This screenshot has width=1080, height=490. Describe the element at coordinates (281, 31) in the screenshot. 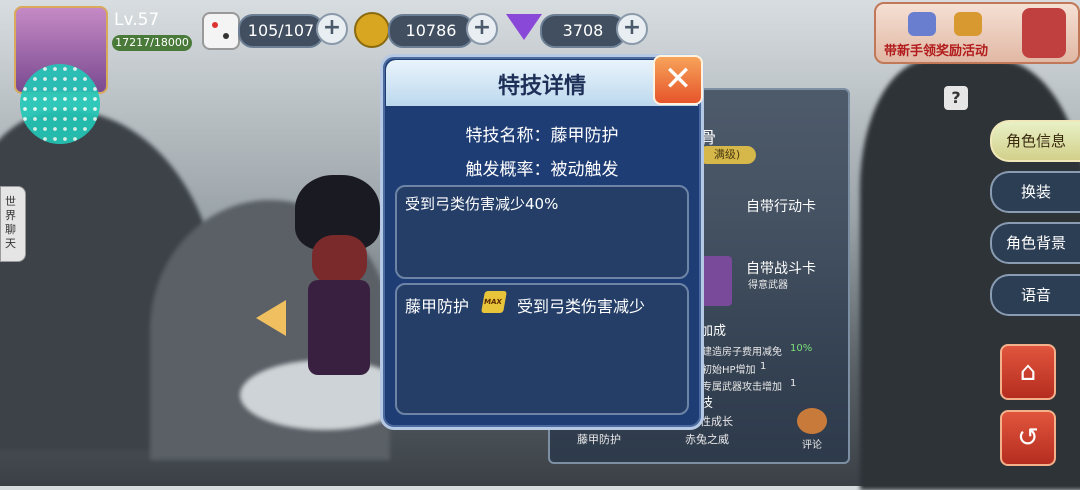

I see `dice-count: 105/107` at that location.